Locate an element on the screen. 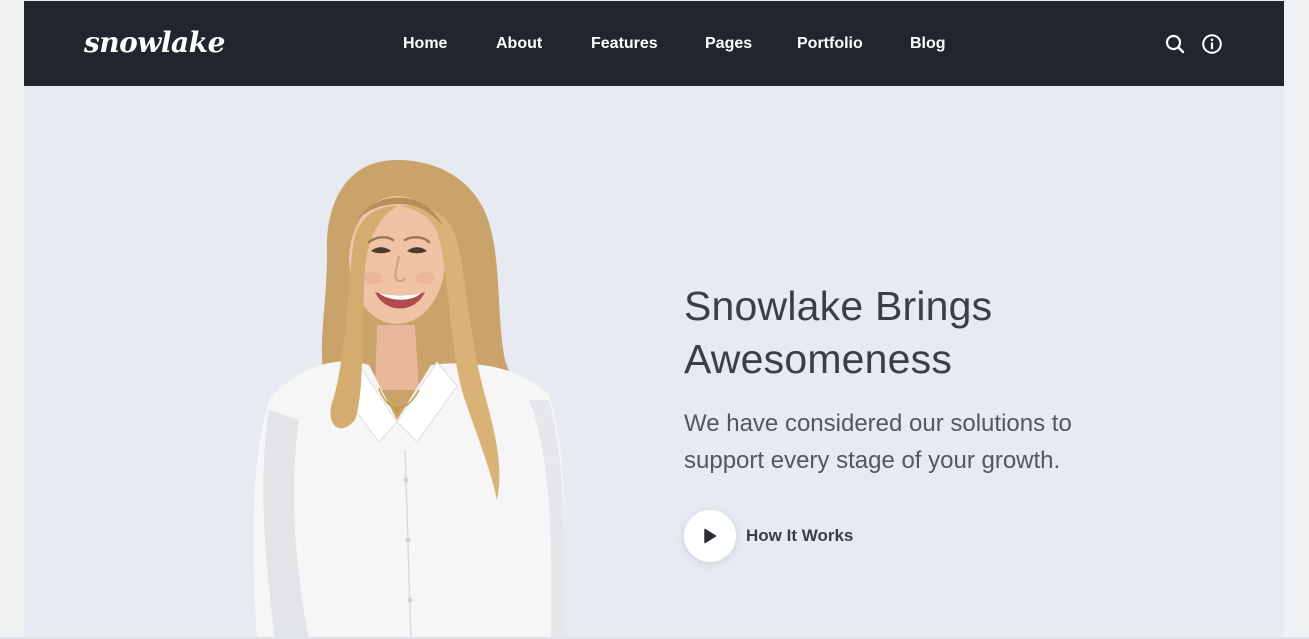  how-it-works-label: How It Works is located at coordinates (800, 535).